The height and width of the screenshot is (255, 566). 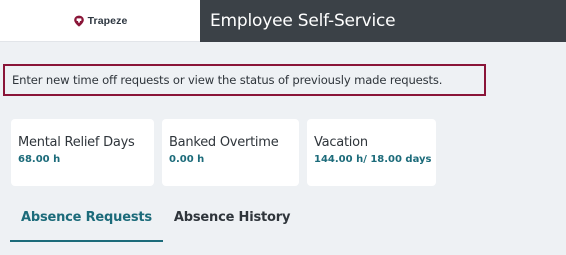 I want to click on balance-card-title: Mental Relief Days, so click(x=76, y=142).